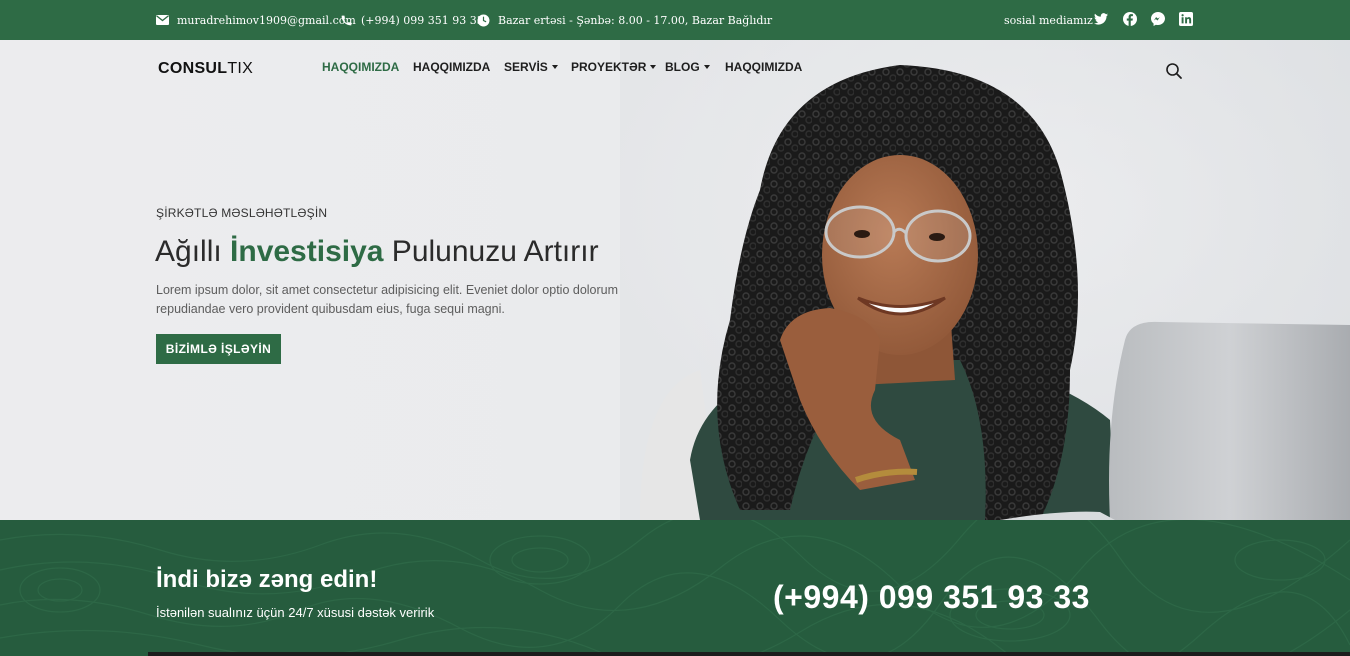  I want to click on linkedin-icon, so click(1186, 19).